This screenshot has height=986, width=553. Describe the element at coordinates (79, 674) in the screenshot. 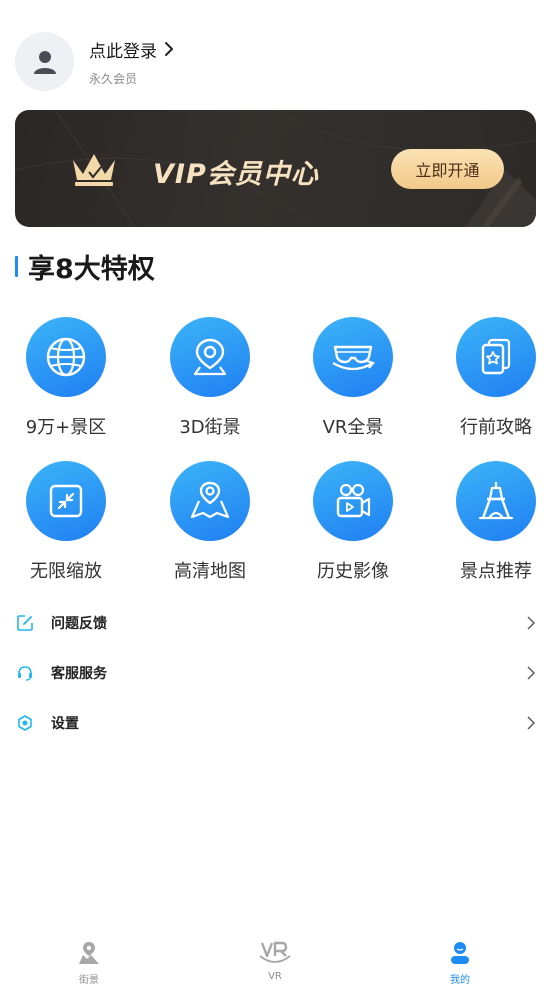

I see `menu-label: 客服服务` at that location.